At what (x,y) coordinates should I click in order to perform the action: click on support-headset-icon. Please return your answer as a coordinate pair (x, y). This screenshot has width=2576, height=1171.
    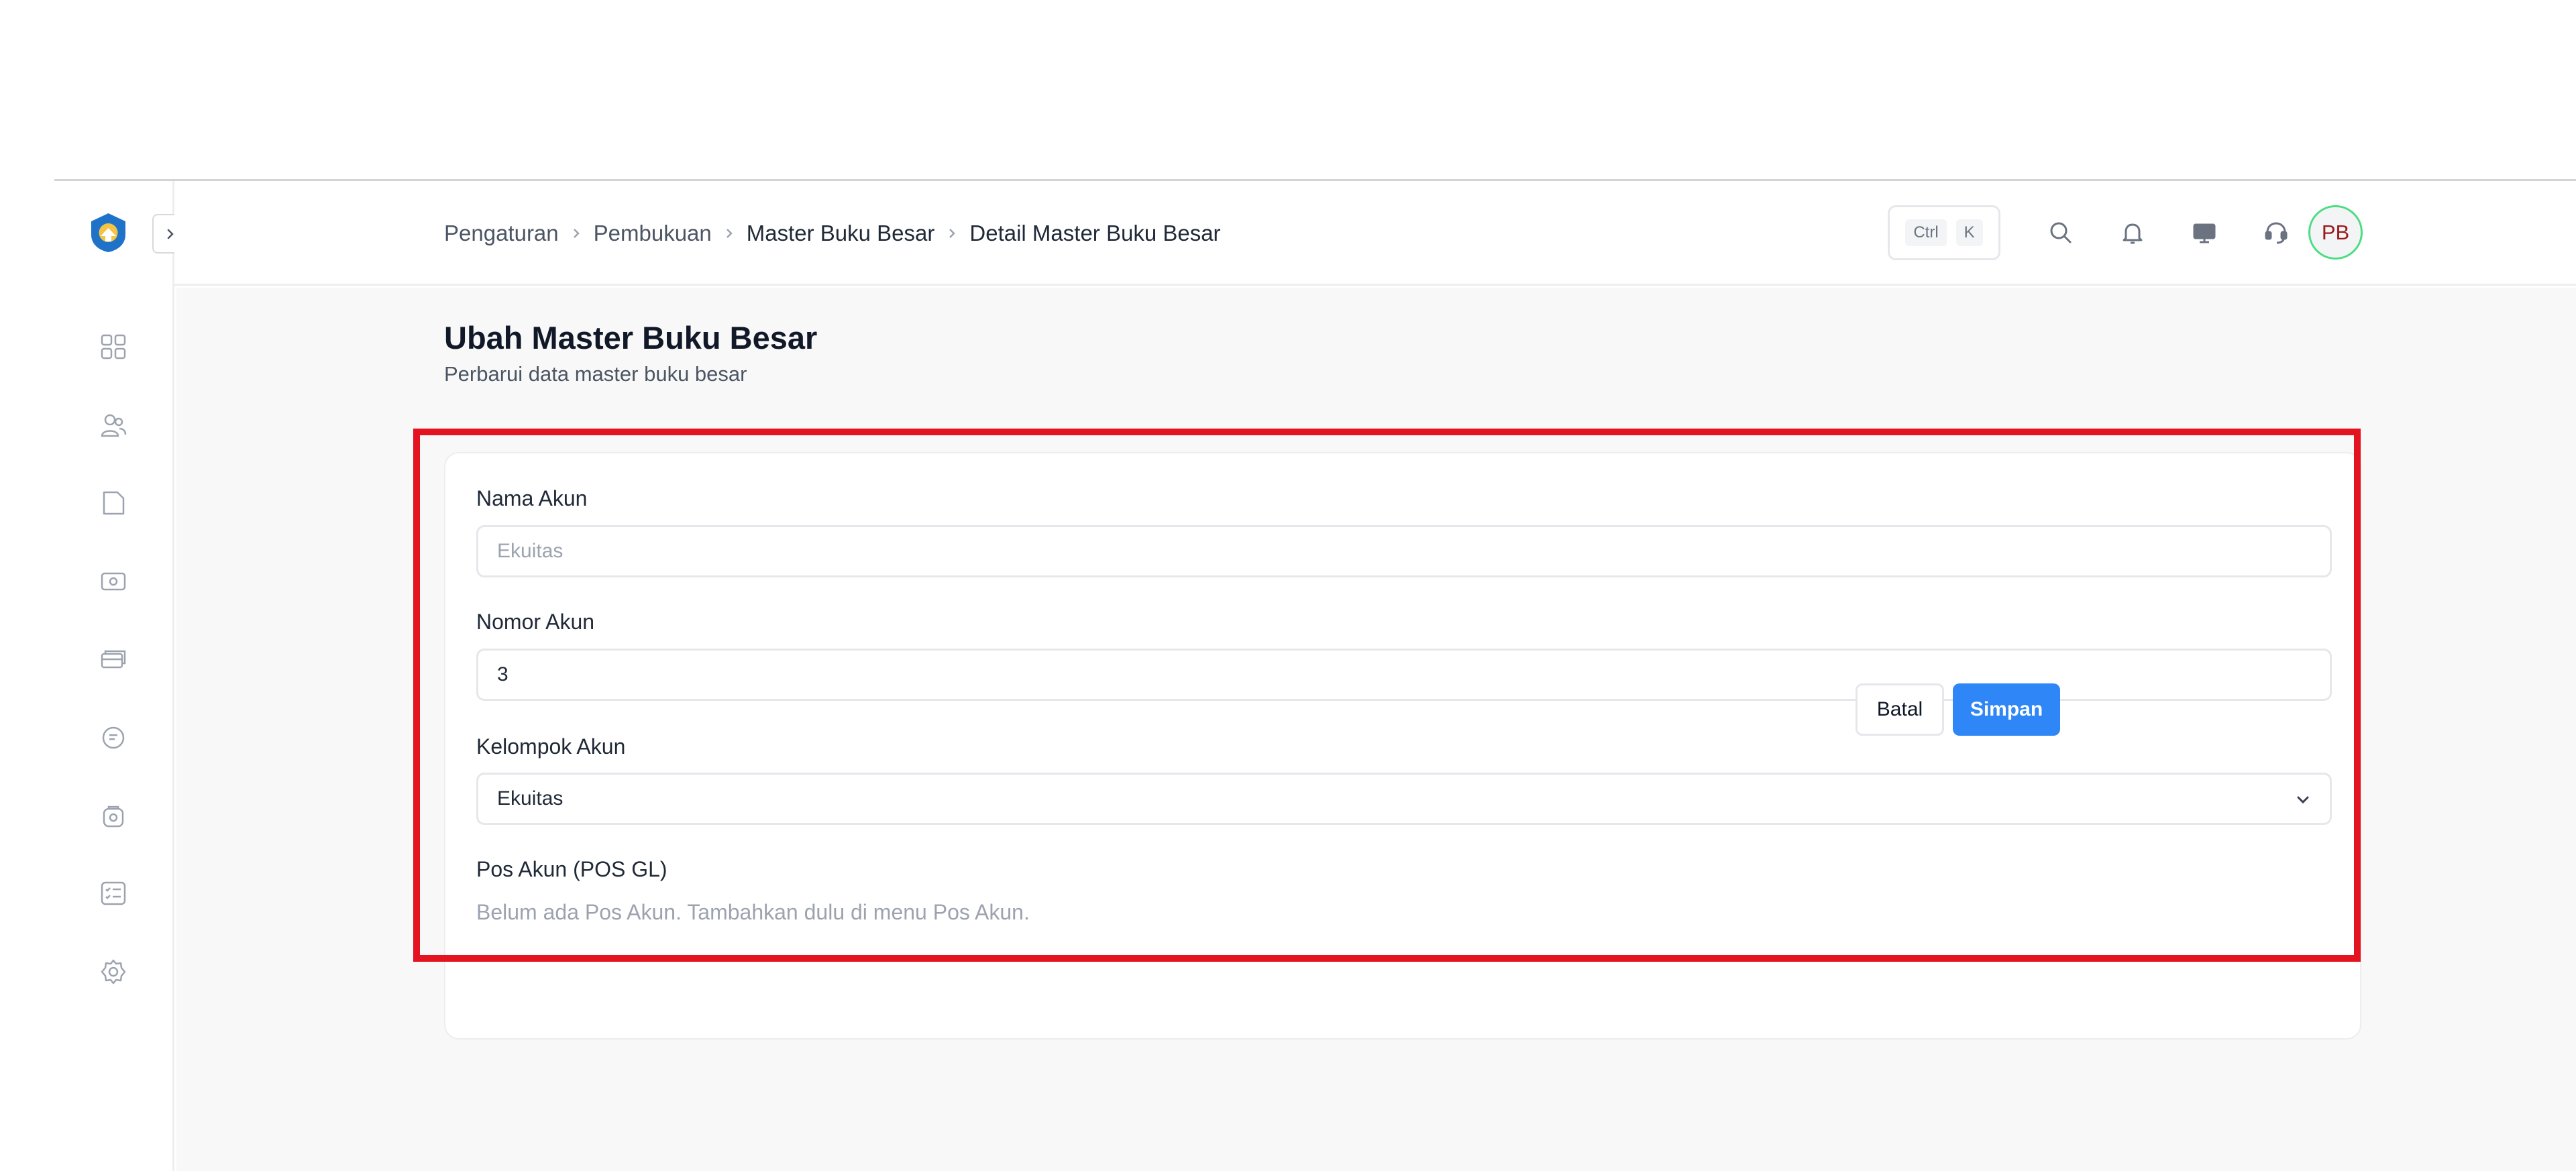
    Looking at the image, I should click on (2276, 232).